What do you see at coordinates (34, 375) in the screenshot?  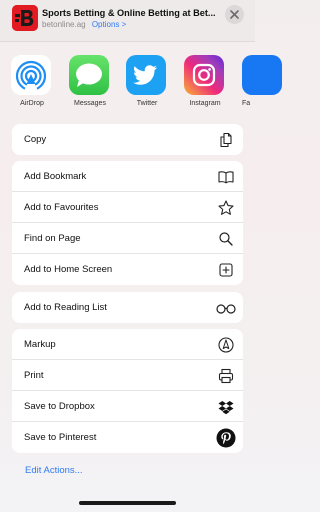 I see `action-label: Print` at bounding box center [34, 375].